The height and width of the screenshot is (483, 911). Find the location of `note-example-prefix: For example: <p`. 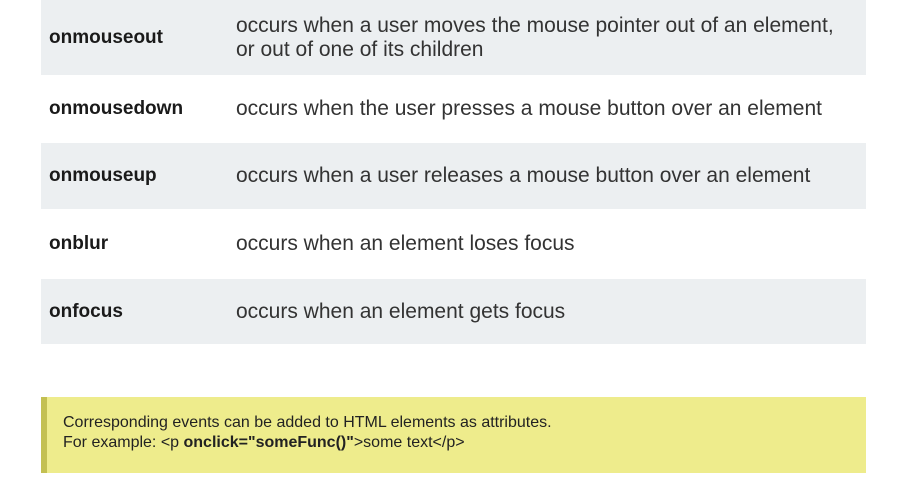

note-example-prefix: For example: <p is located at coordinates (123, 442).